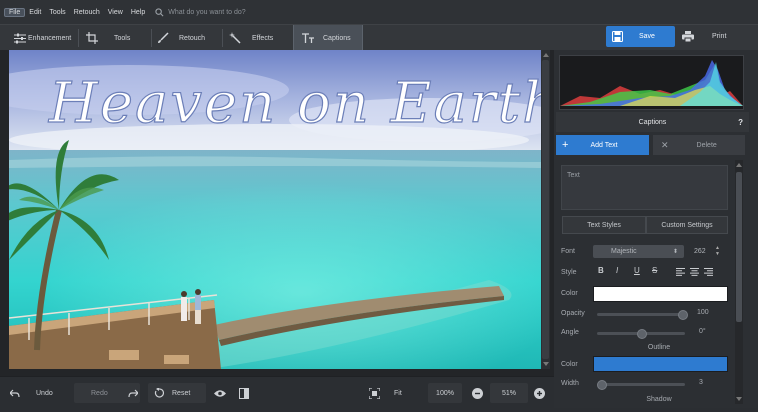 This screenshot has width=758, height=412. What do you see at coordinates (659, 347) in the screenshot?
I see `outline-section-label: Outline` at bounding box center [659, 347].